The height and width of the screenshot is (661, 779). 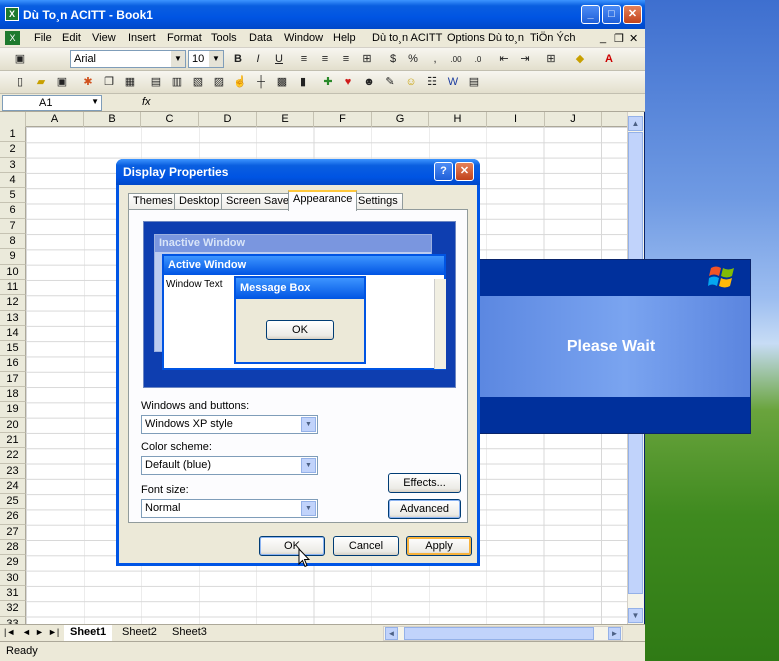 I want to click on row-header: 7, so click(x=13, y=226).